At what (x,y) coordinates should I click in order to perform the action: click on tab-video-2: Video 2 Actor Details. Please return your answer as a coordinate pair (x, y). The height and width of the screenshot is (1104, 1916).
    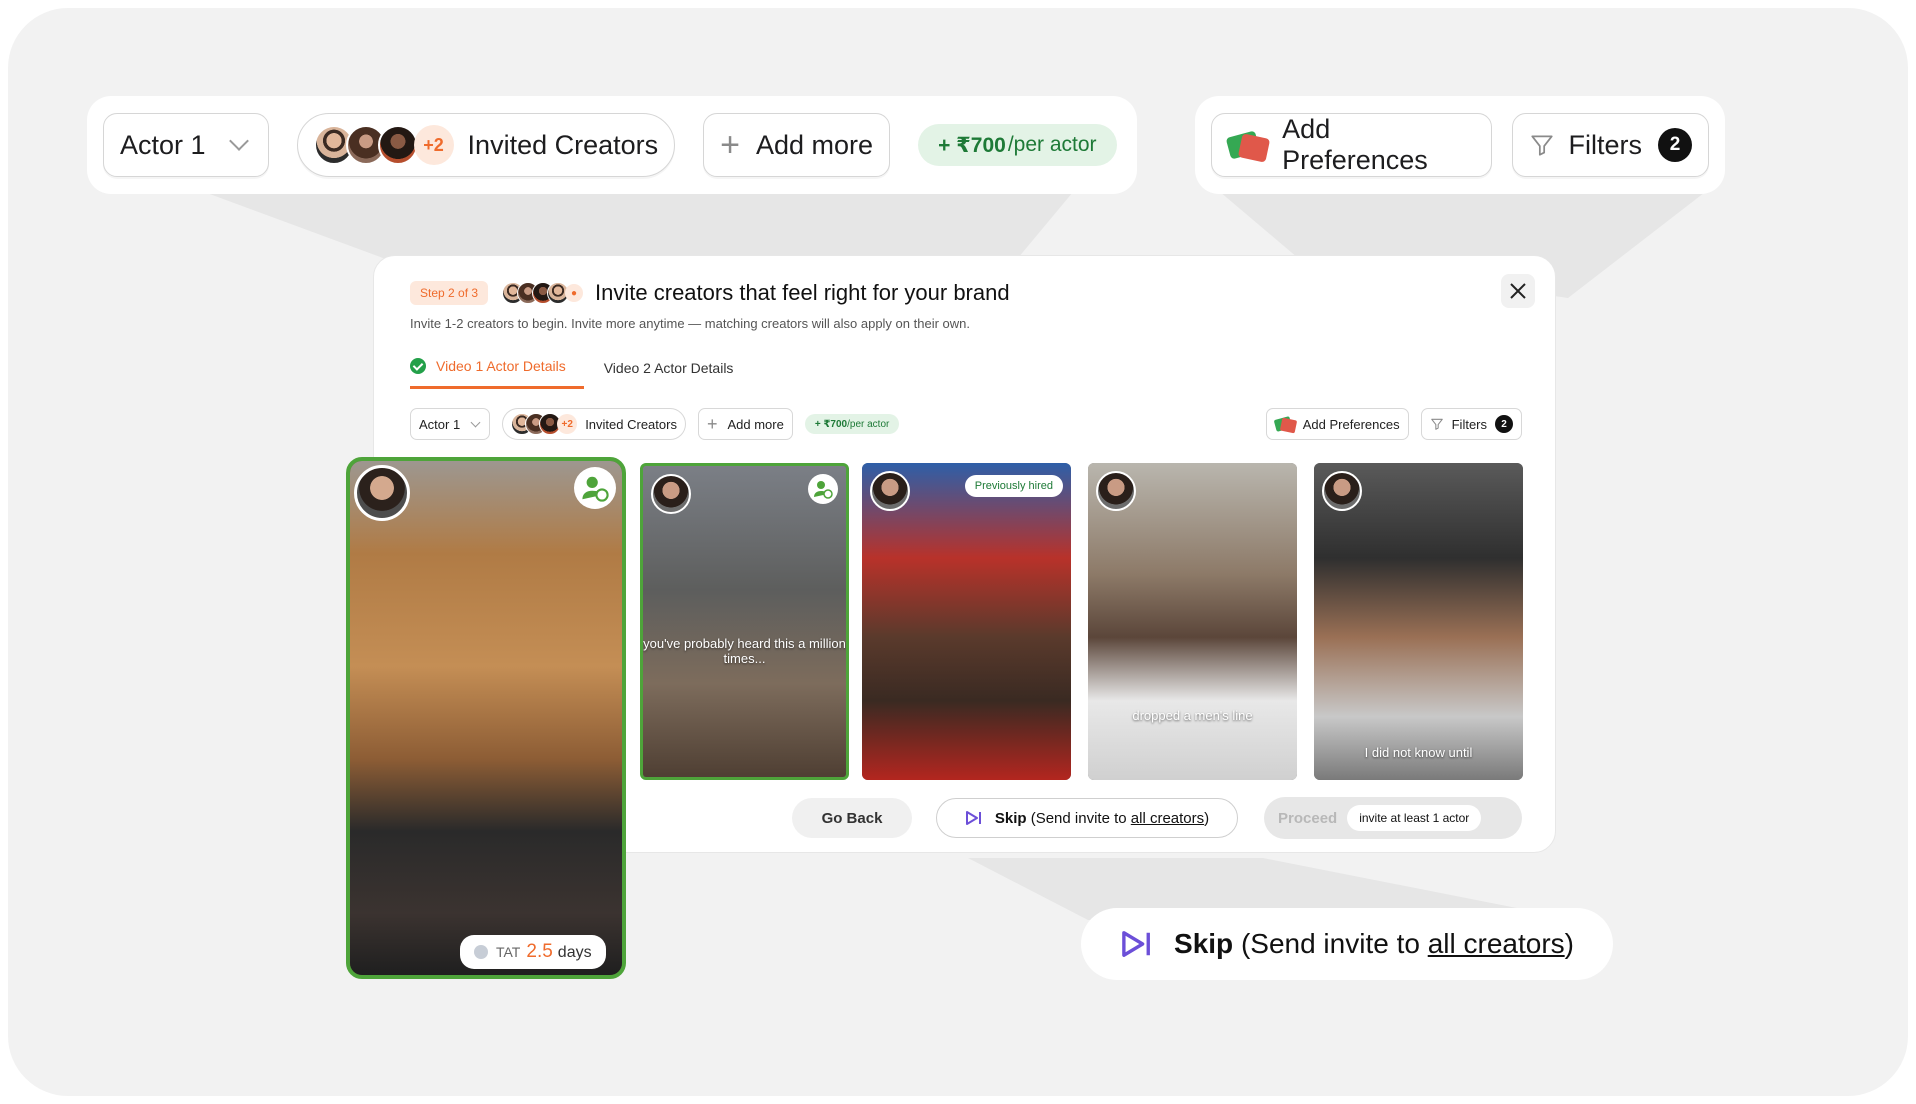
    Looking at the image, I should click on (678, 368).